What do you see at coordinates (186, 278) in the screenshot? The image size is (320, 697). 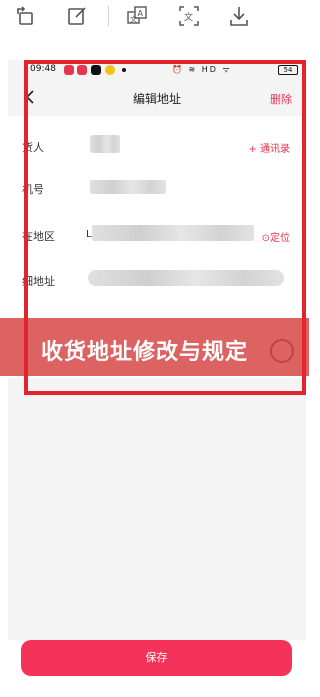 I see `detail-address-value-redacted` at bounding box center [186, 278].